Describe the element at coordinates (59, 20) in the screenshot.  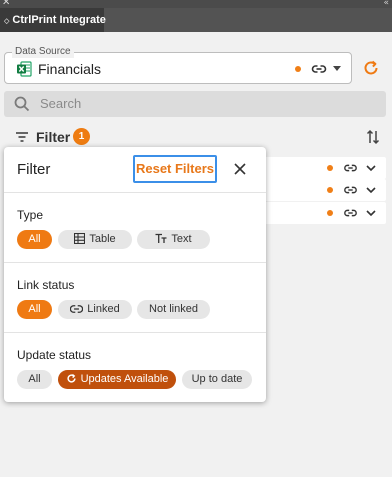
I see `panel-tab-label: CtrlPrint Integrate` at that location.